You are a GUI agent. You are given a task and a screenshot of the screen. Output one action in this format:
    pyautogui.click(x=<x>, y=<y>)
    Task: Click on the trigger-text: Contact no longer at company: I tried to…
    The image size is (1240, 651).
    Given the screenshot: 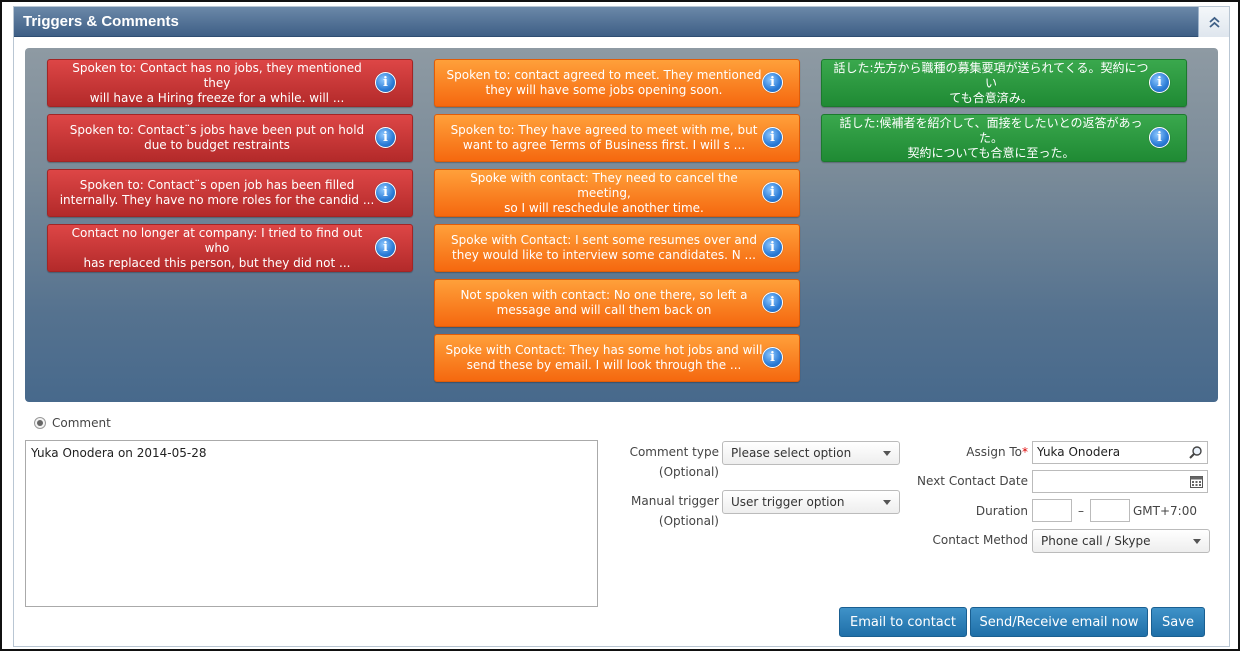 What is the action you would take?
    pyautogui.click(x=217, y=247)
    